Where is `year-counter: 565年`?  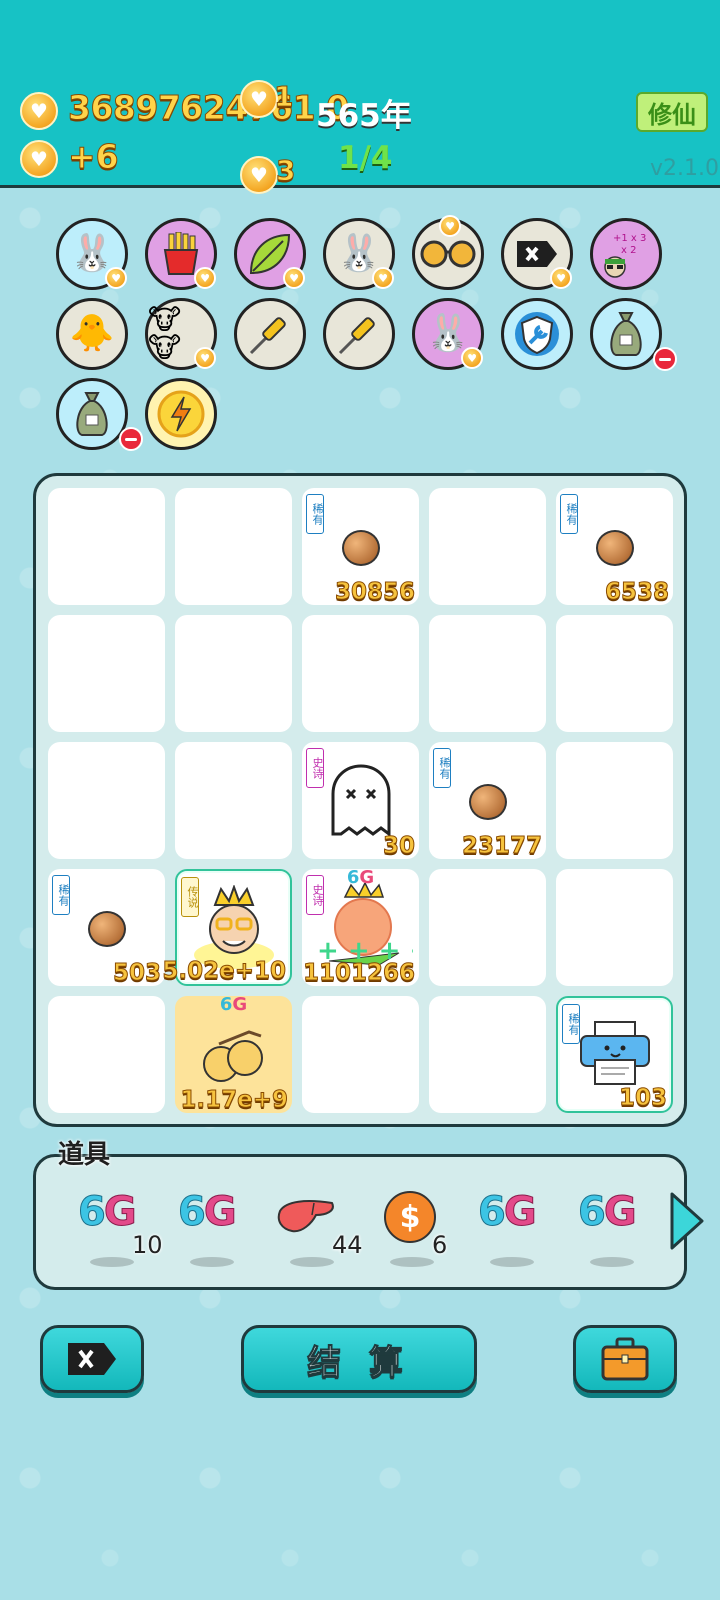
year-counter: 565年 is located at coordinates (364, 116).